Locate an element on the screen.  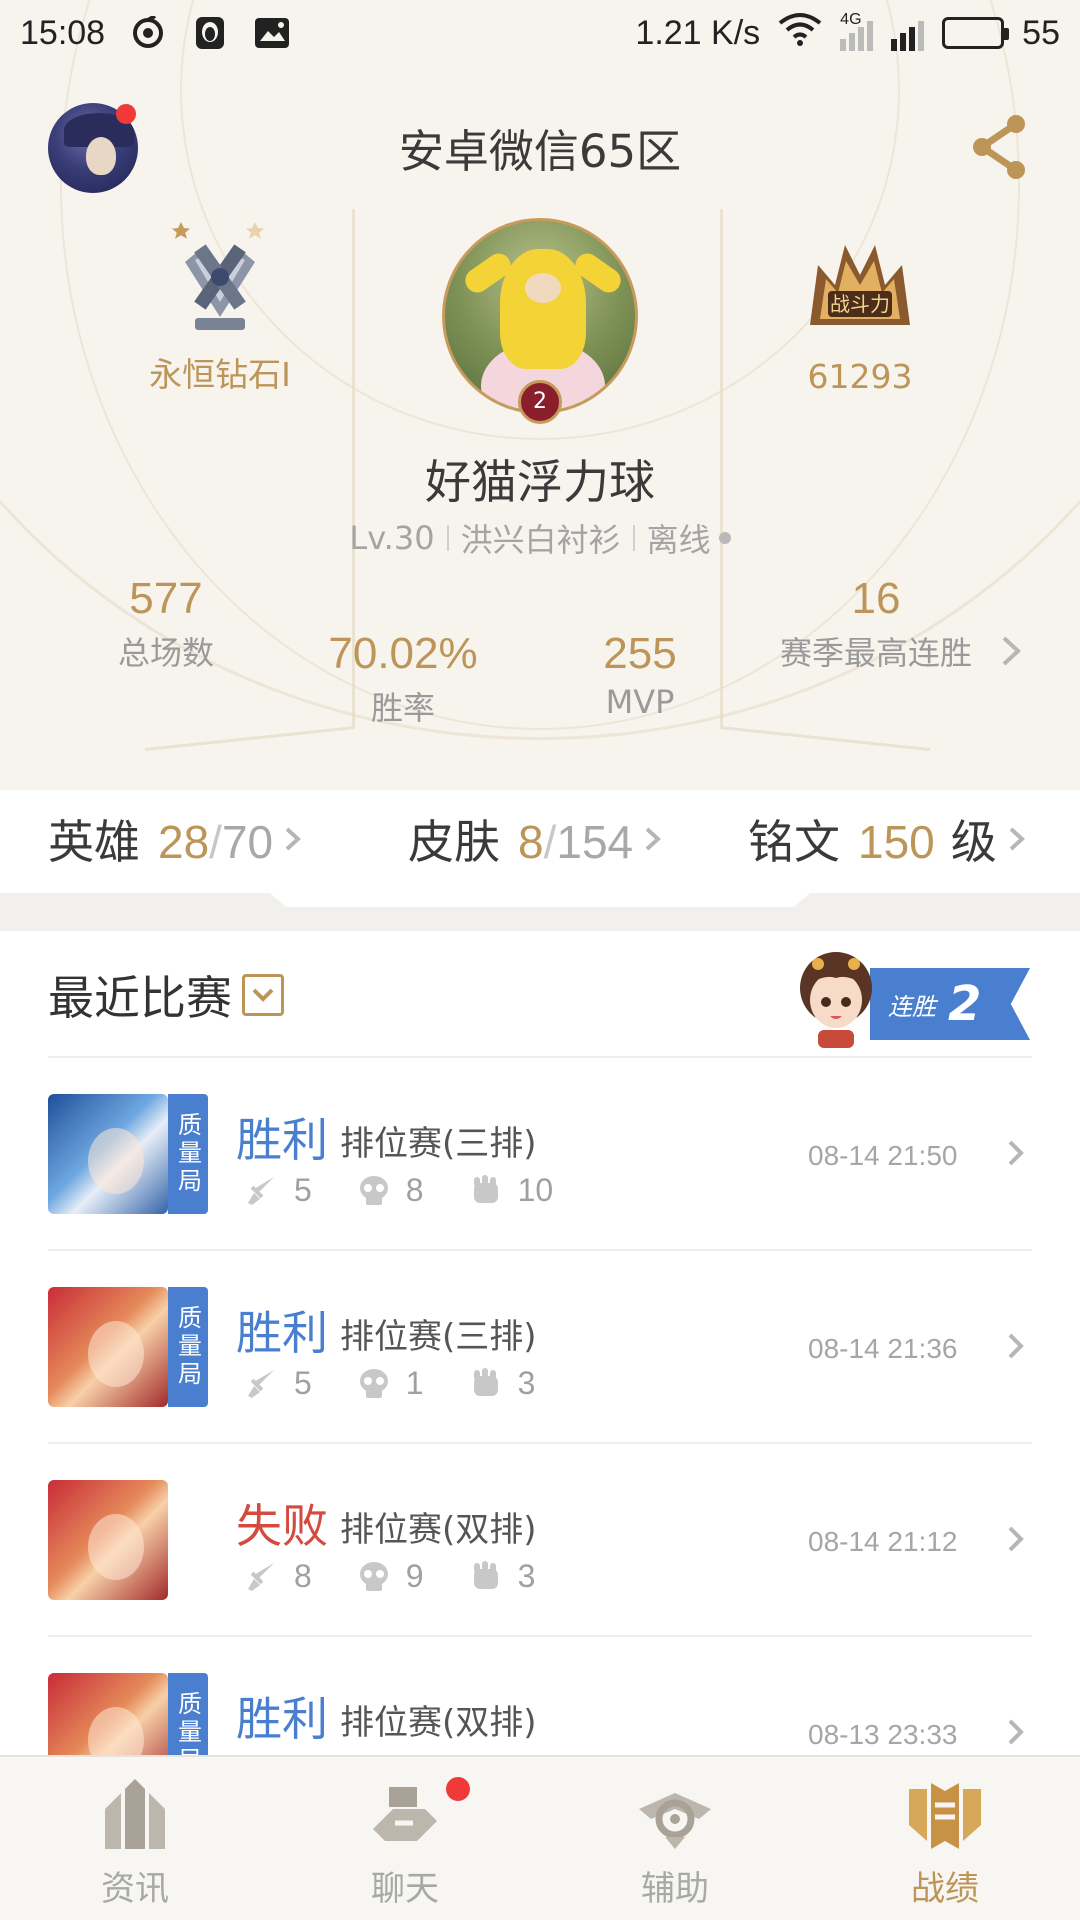
cell-signal-2-icon is located at coordinates (908, 33).